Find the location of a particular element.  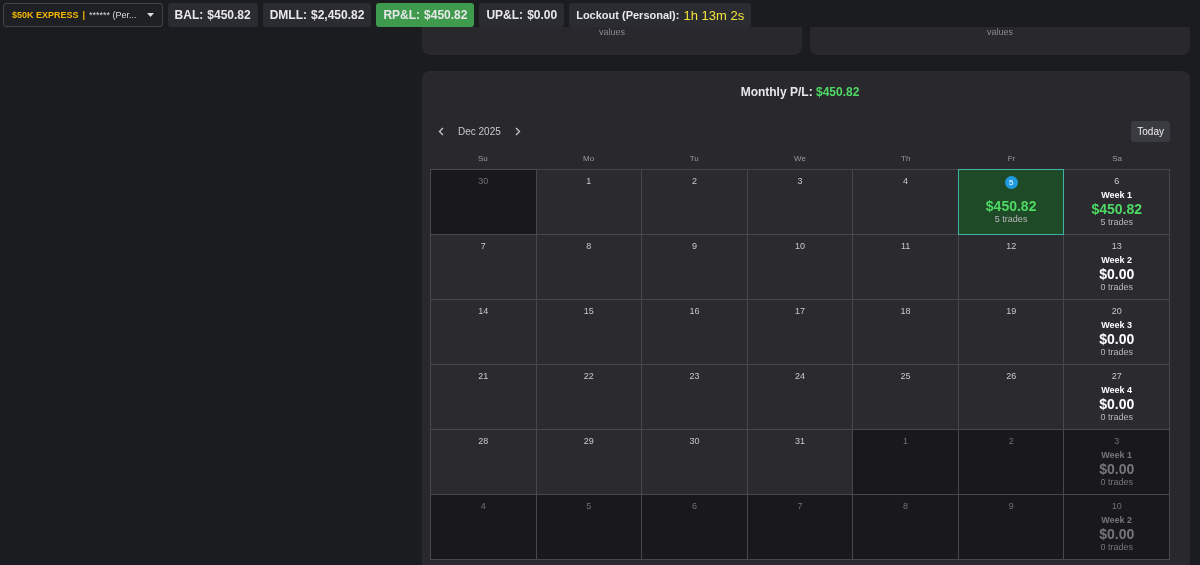

weekday-label: Sa is located at coordinates (1117, 158).